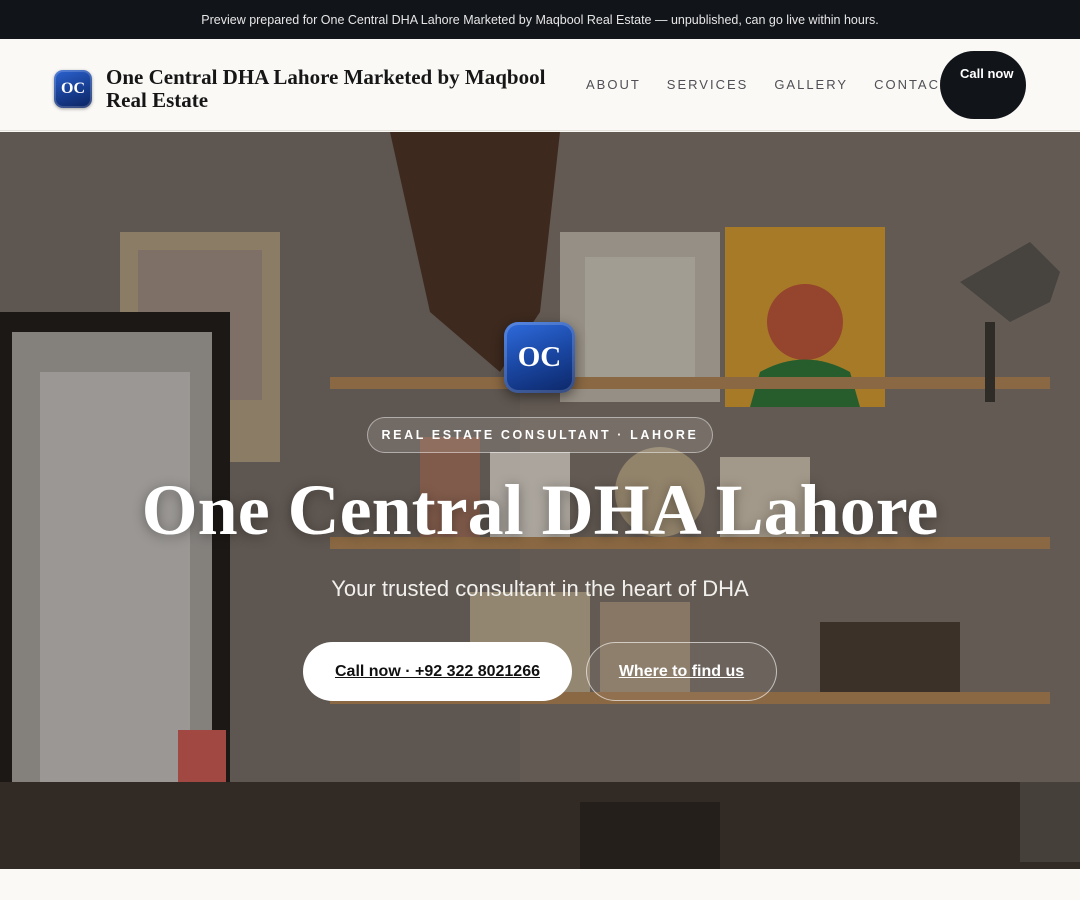  Describe the element at coordinates (73, 89) in the screenshot. I see `brand-logo: OC` at that location.